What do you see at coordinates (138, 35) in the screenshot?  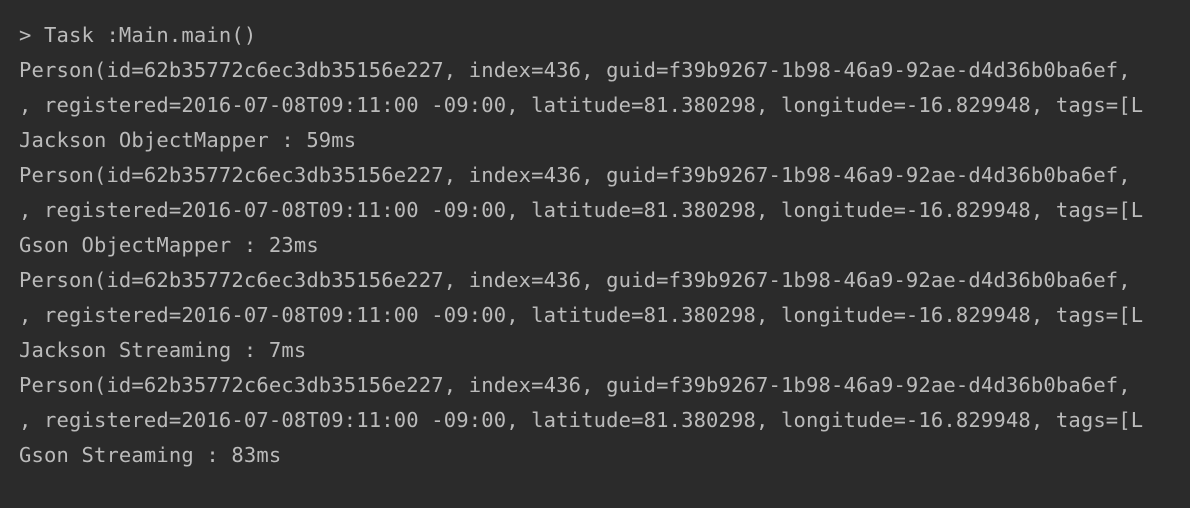 I see `task-header-line: > Task :Main.main()` at bounding box center [138, 35].